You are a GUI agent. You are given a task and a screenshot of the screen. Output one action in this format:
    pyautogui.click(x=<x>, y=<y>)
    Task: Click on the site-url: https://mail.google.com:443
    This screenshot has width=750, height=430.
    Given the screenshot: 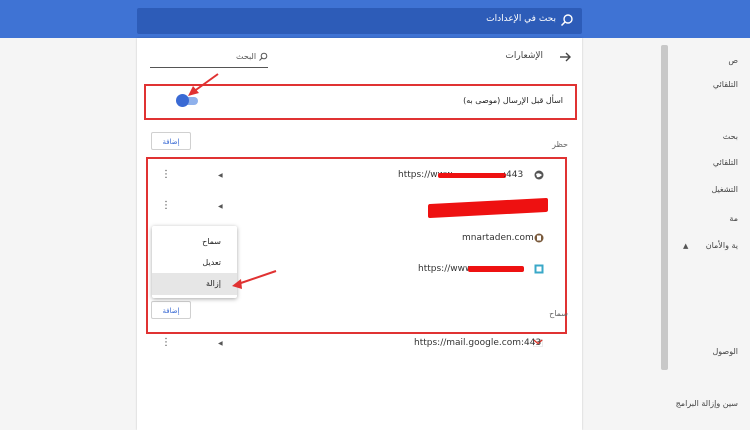 What is the action you would take?
    pyautogui.click(x=478, y=343)
    